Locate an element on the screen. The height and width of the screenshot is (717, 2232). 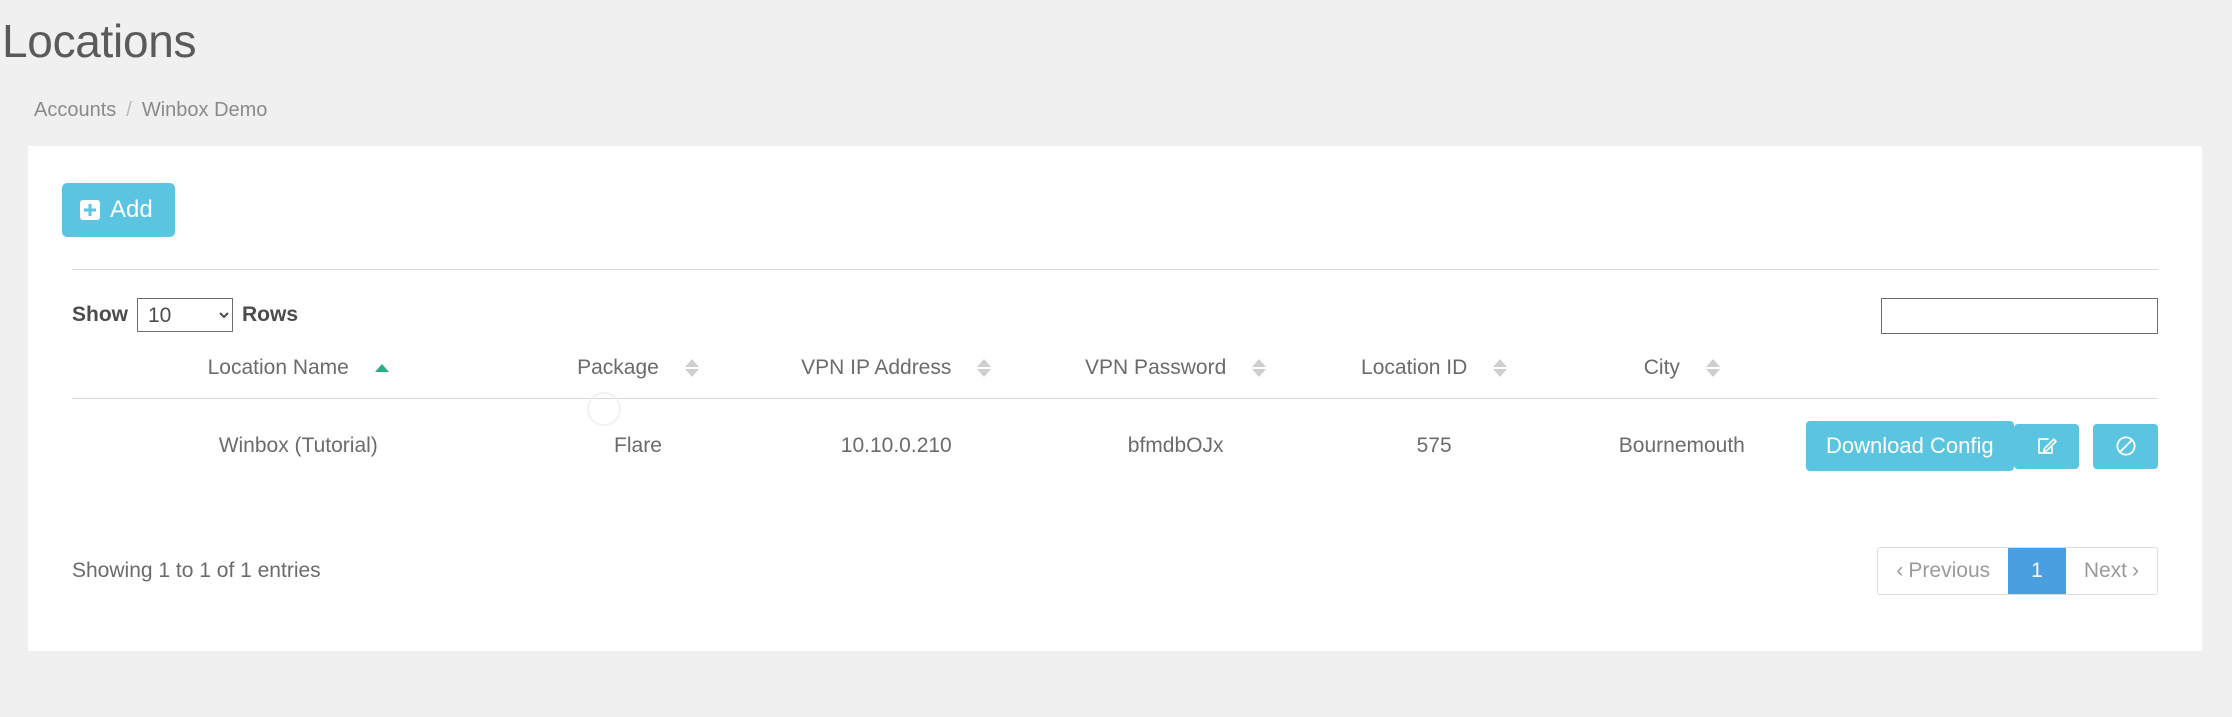
cell-vpn-password: bfmdbOJx is located at coordinates (1175, 446).